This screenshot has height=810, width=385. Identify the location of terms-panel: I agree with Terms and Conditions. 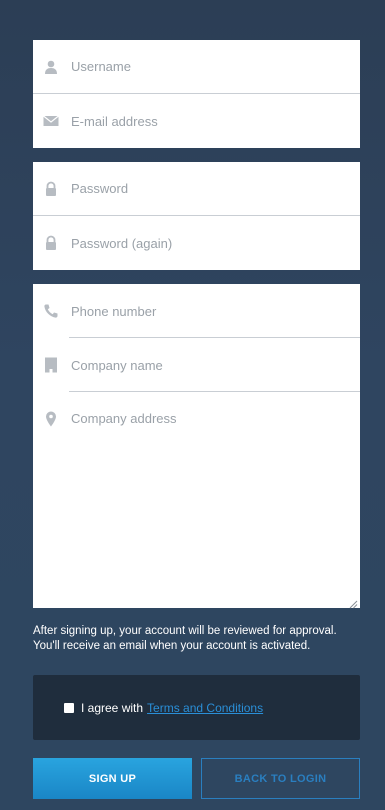
(196, 707).